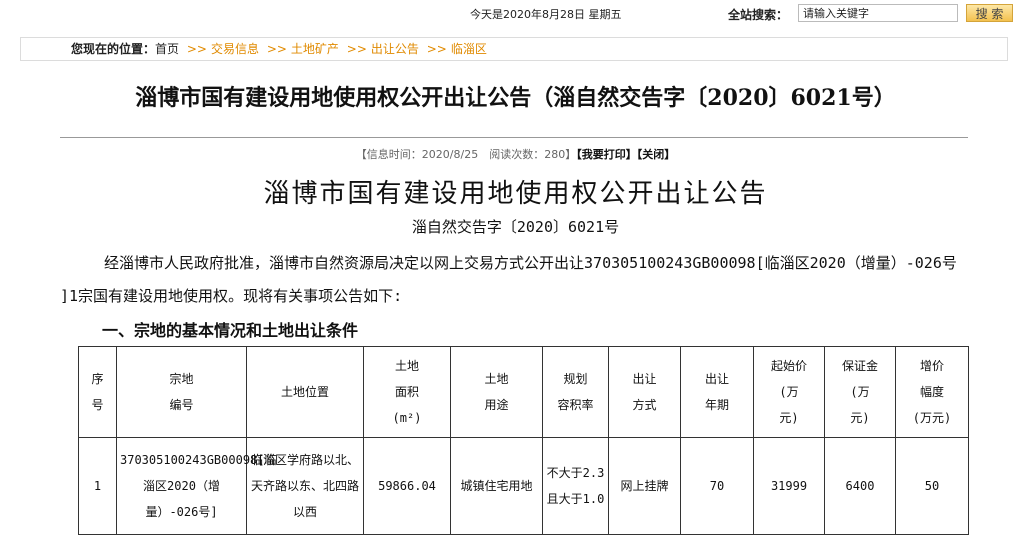 The image size is (1031, 538). What do you see at coordinates (113, 49) in the screenshot?
I see `breadcrumb-label: 您现在的位置：` at bounding box center [113, 49].